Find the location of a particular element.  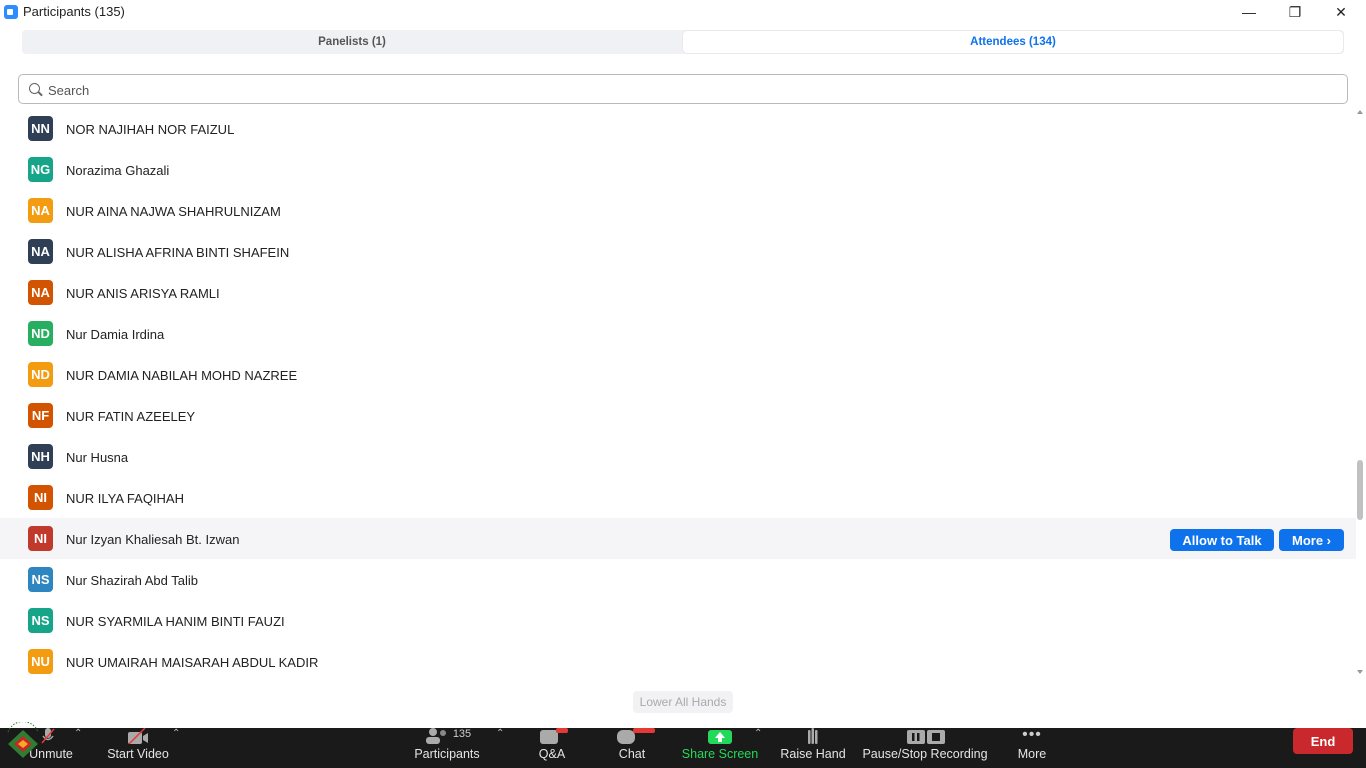

hand-icon is located at coordinates (813, 736).